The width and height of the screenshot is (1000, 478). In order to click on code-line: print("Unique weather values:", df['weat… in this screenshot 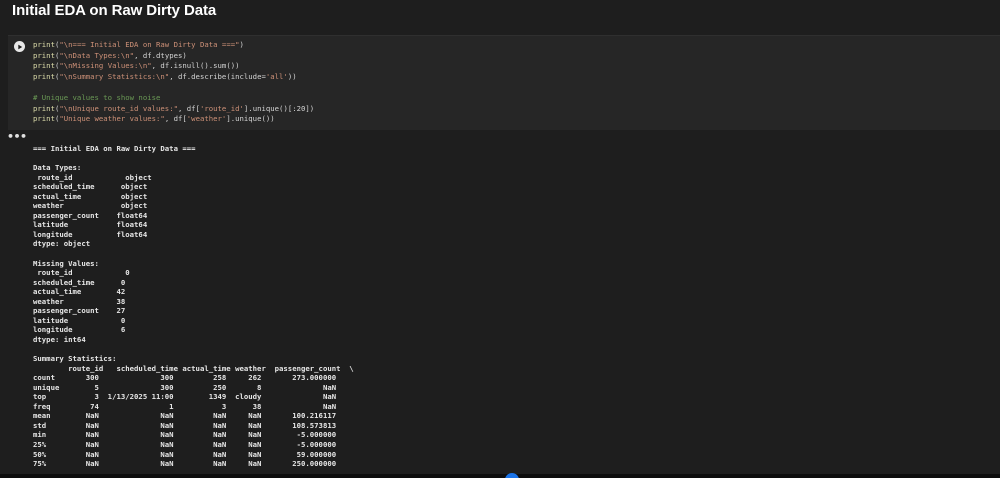, I will do `click(173, 119)`.